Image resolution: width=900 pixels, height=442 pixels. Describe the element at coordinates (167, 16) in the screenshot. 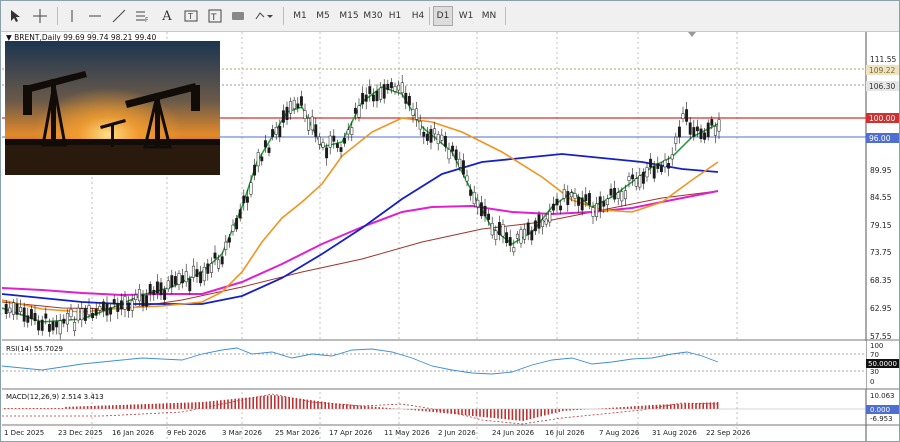

I see `text-tool-icon: A` at that location.